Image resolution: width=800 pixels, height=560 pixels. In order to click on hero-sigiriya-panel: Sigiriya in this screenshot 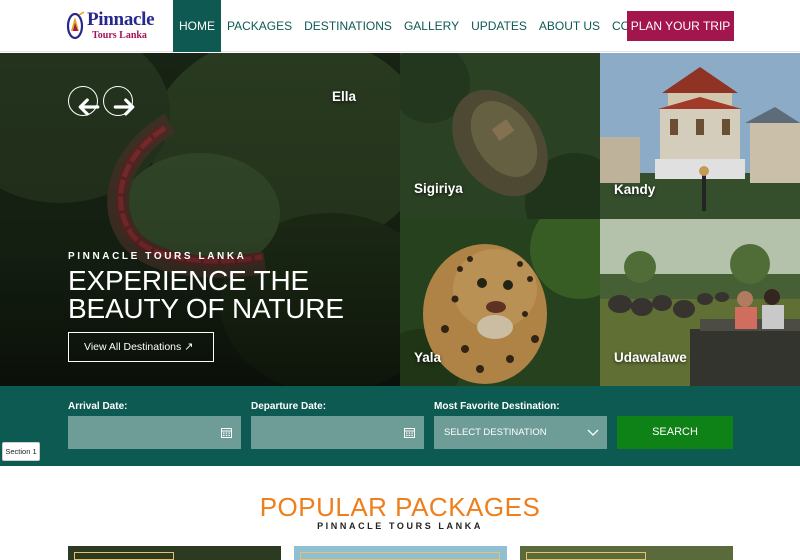, I will do `click(500, 136)`.